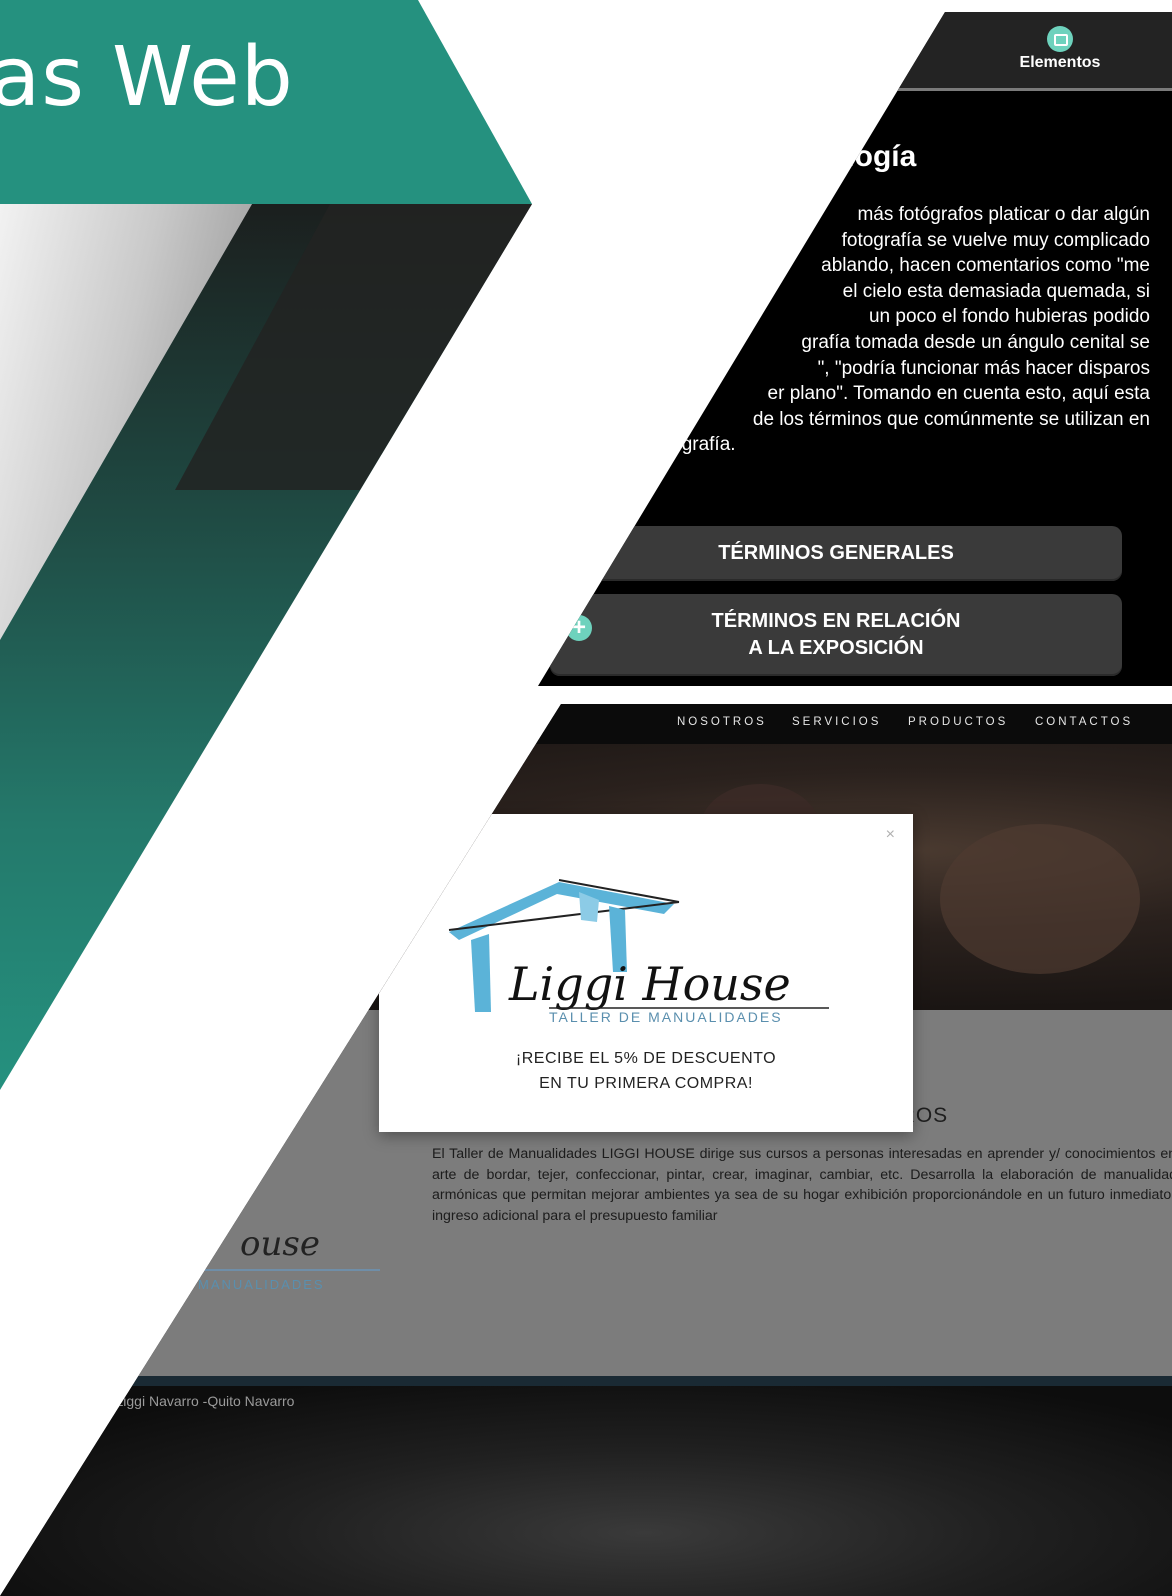 Image resolution: width=1172 pixels, height=1596 pixels. What do you see at coordinates (1084, 722) in the screenshot?
I see `nav-contactos: CONTACTOS` at bounding box center [1084, 722].